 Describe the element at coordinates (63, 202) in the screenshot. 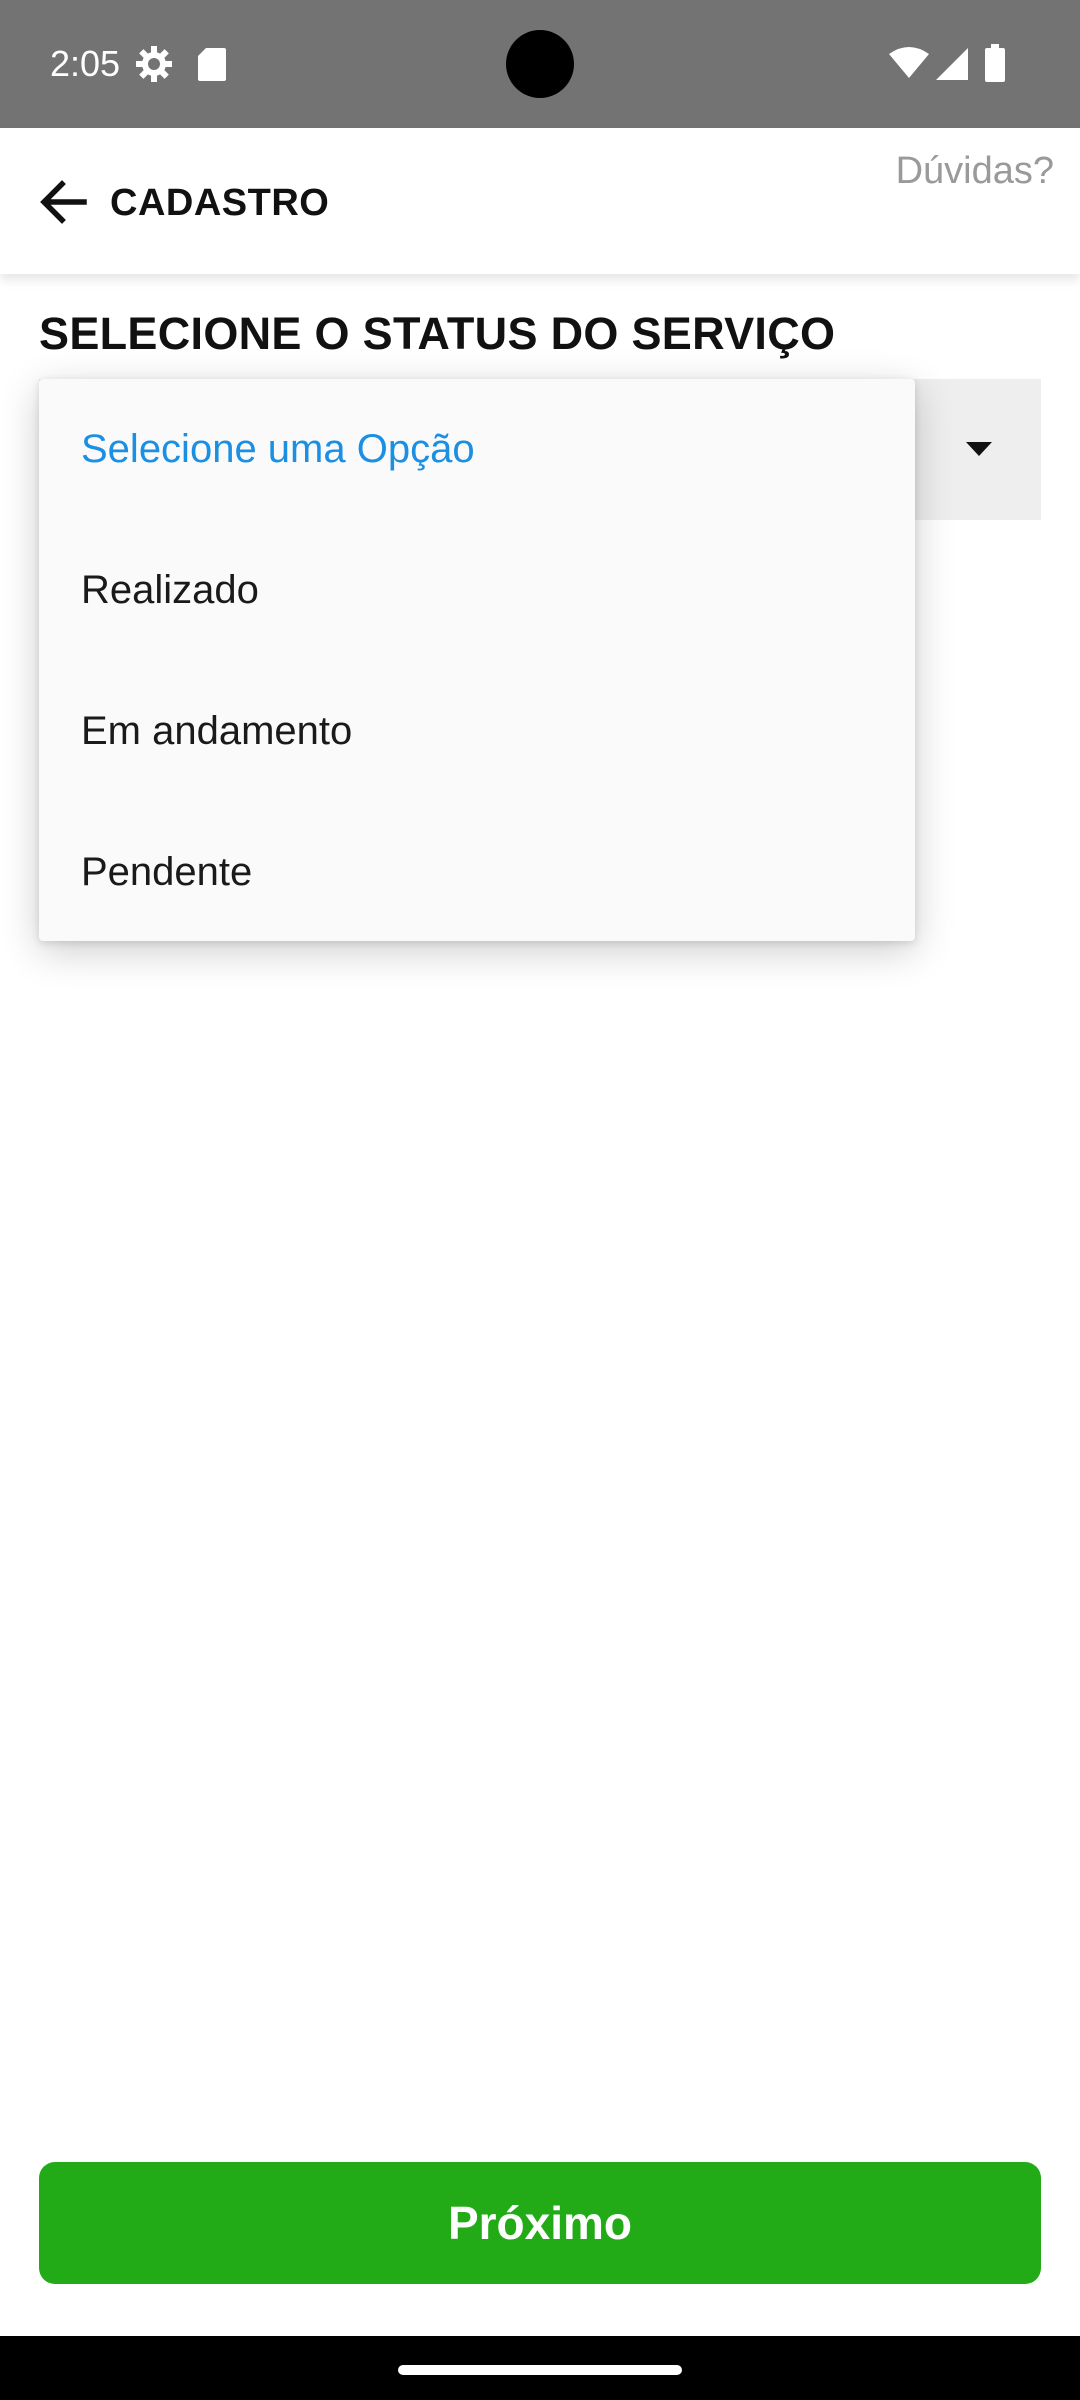

I see `arrow-left-icon` at that location.